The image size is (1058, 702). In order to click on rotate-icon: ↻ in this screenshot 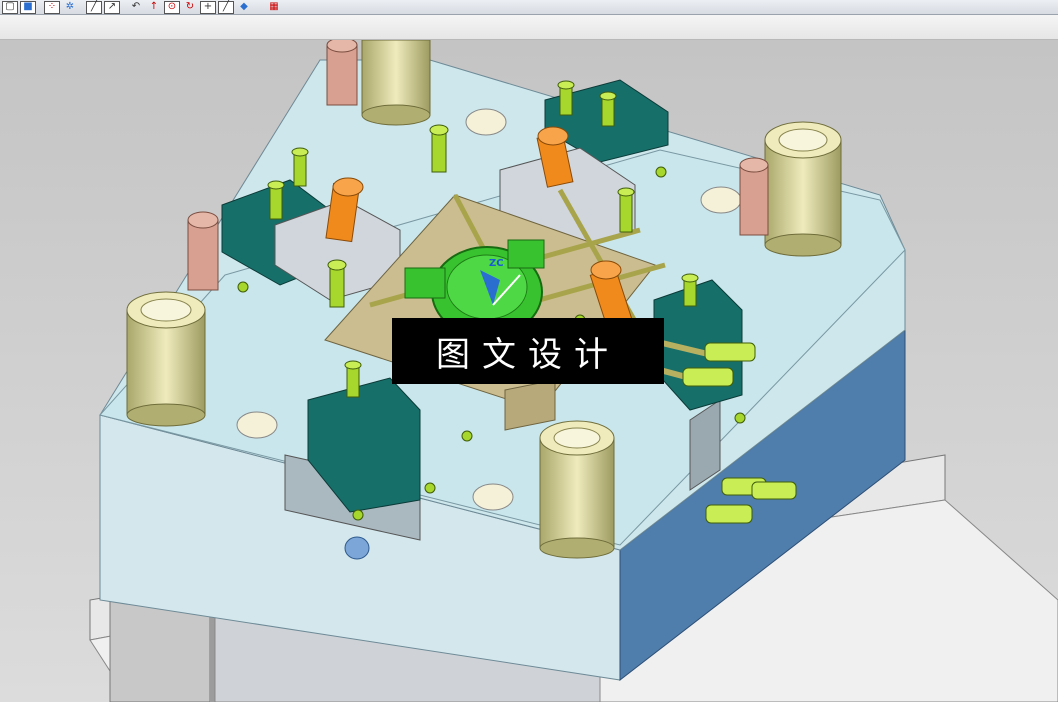, I will do `click(190, 7)`.